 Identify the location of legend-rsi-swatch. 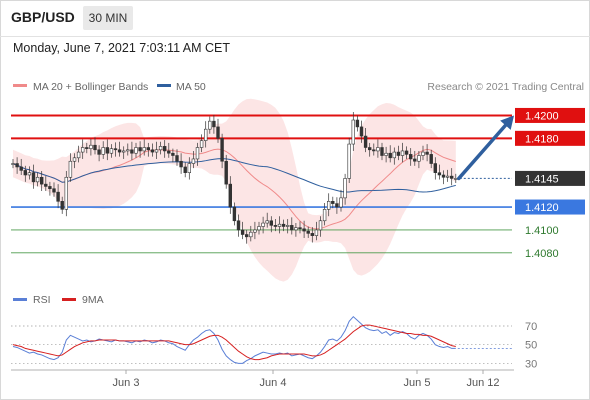
(20, 299).